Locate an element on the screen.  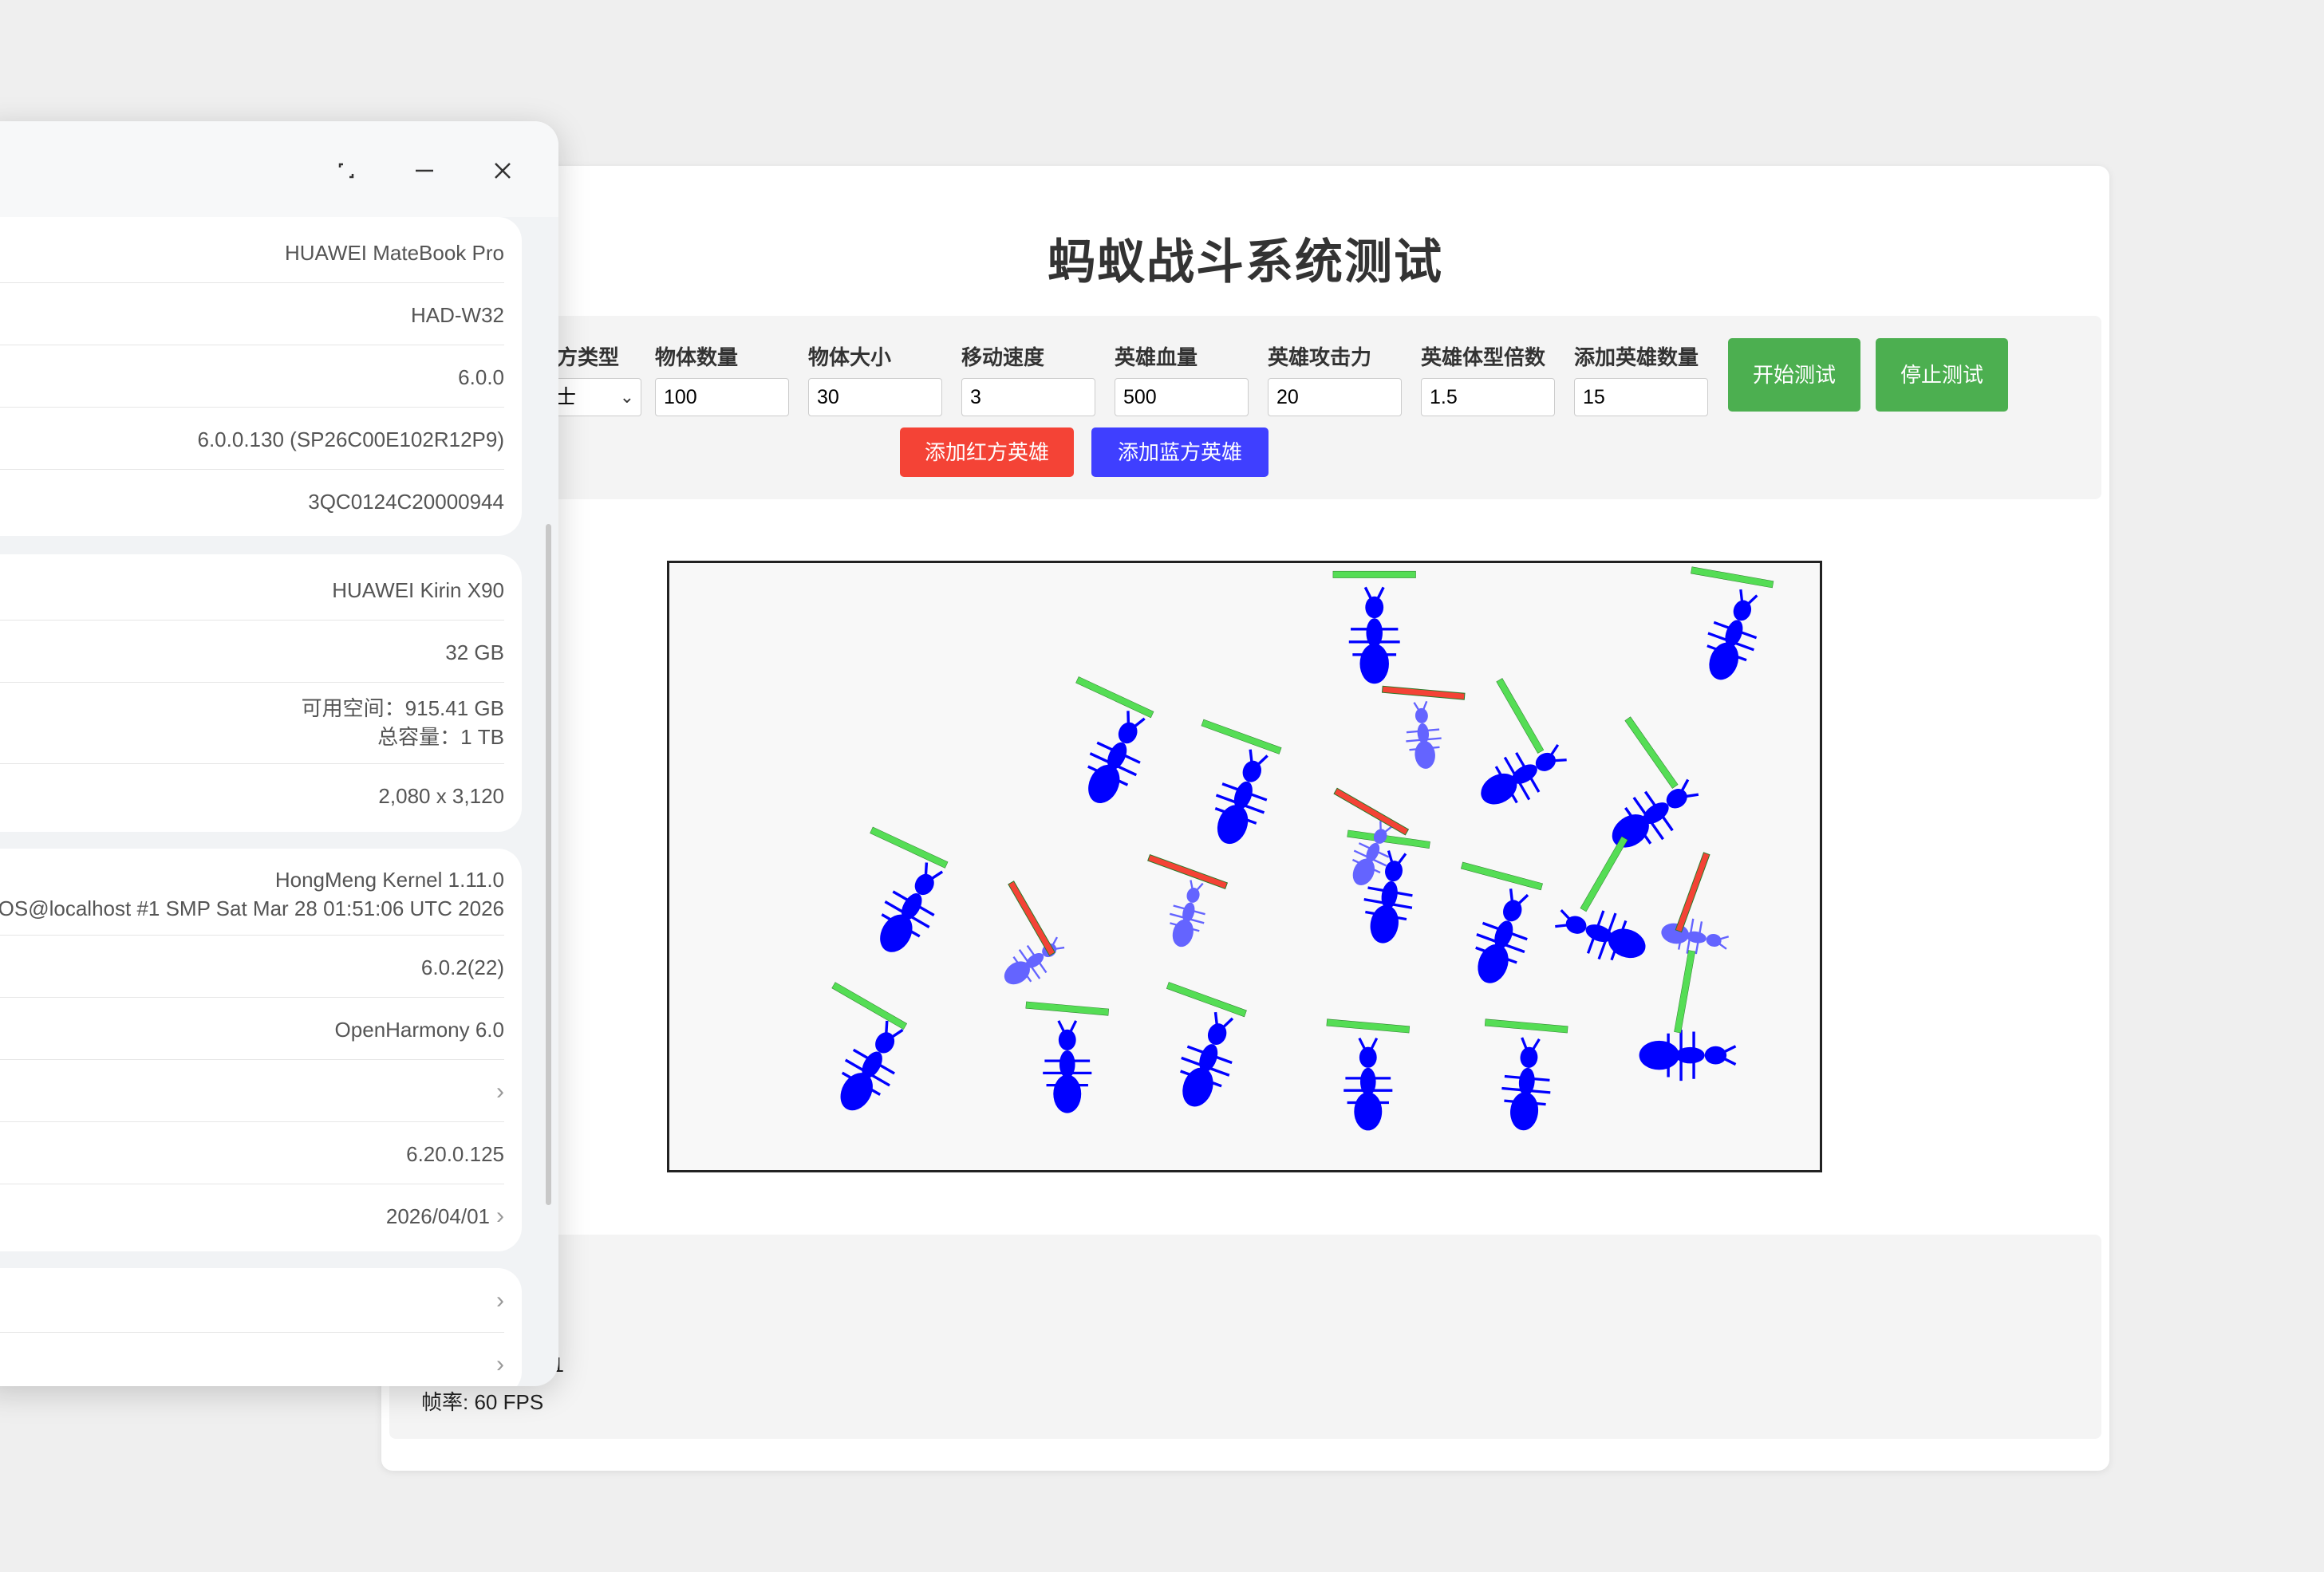
hero-hp-label: 英雄血量 is located at coordinates (1156, 357).